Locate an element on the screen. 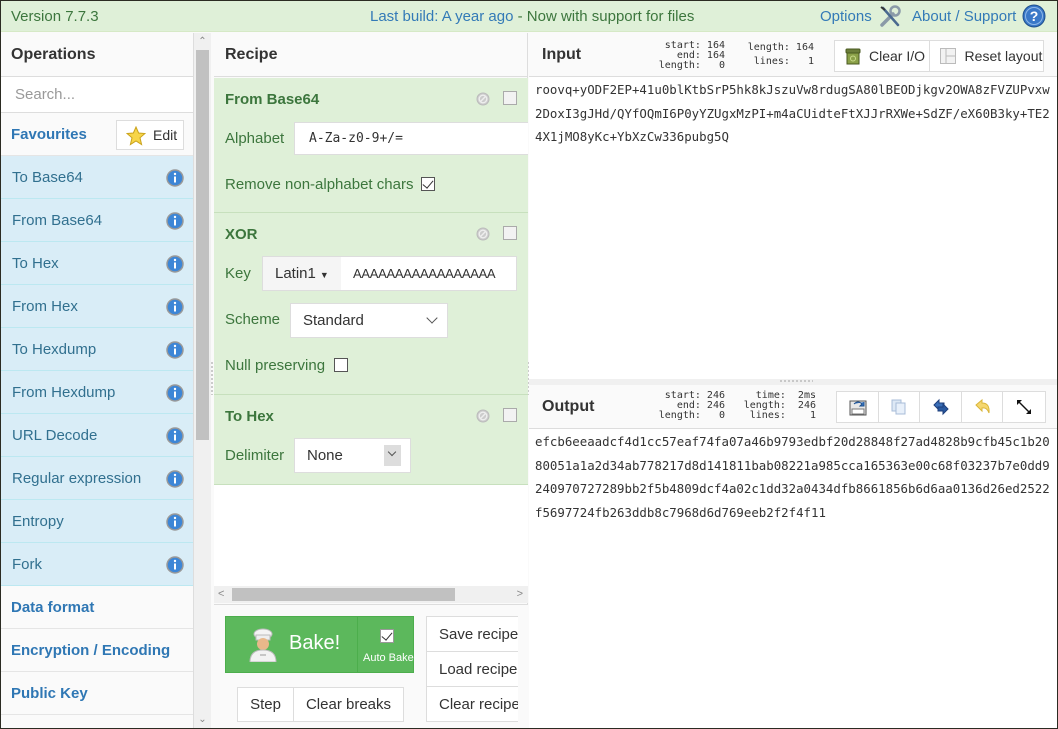 The image size is (1058, 729). operation-entropy: Entropy is located at coordinates (97, 521).